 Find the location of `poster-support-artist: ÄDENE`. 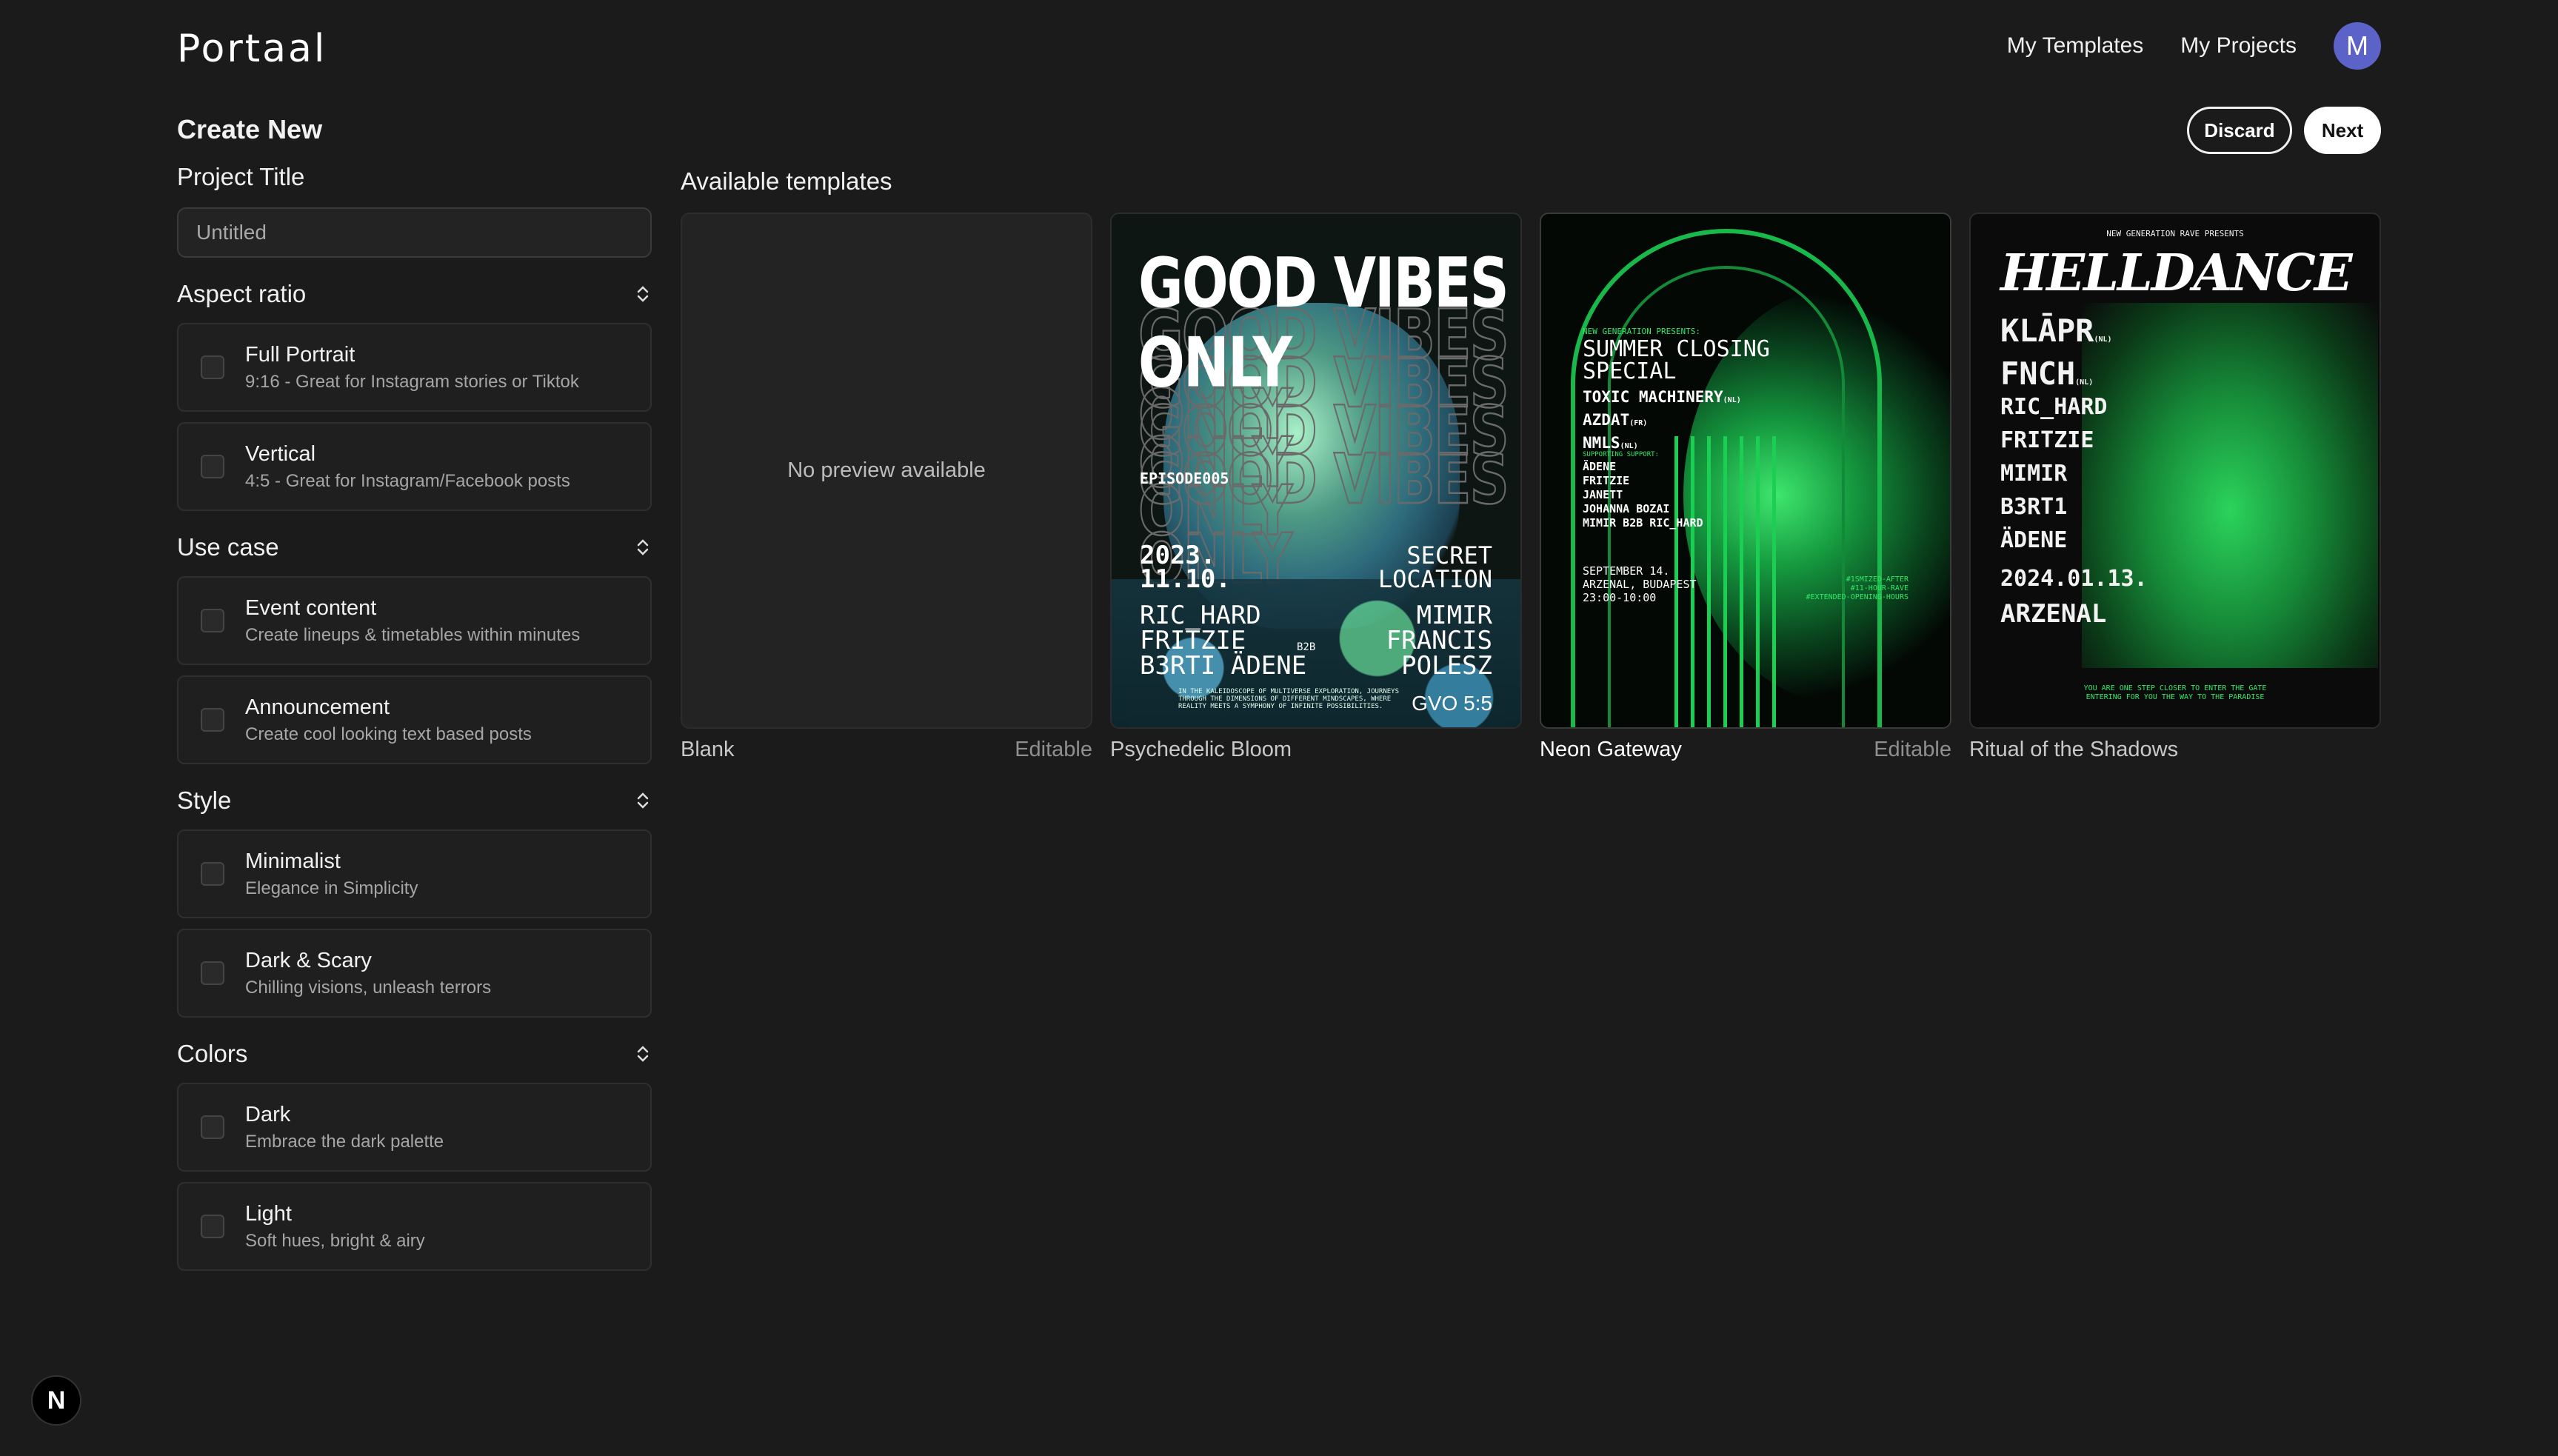

poster-support-artist: ÄDENE is located at coordinates (1600, 466).